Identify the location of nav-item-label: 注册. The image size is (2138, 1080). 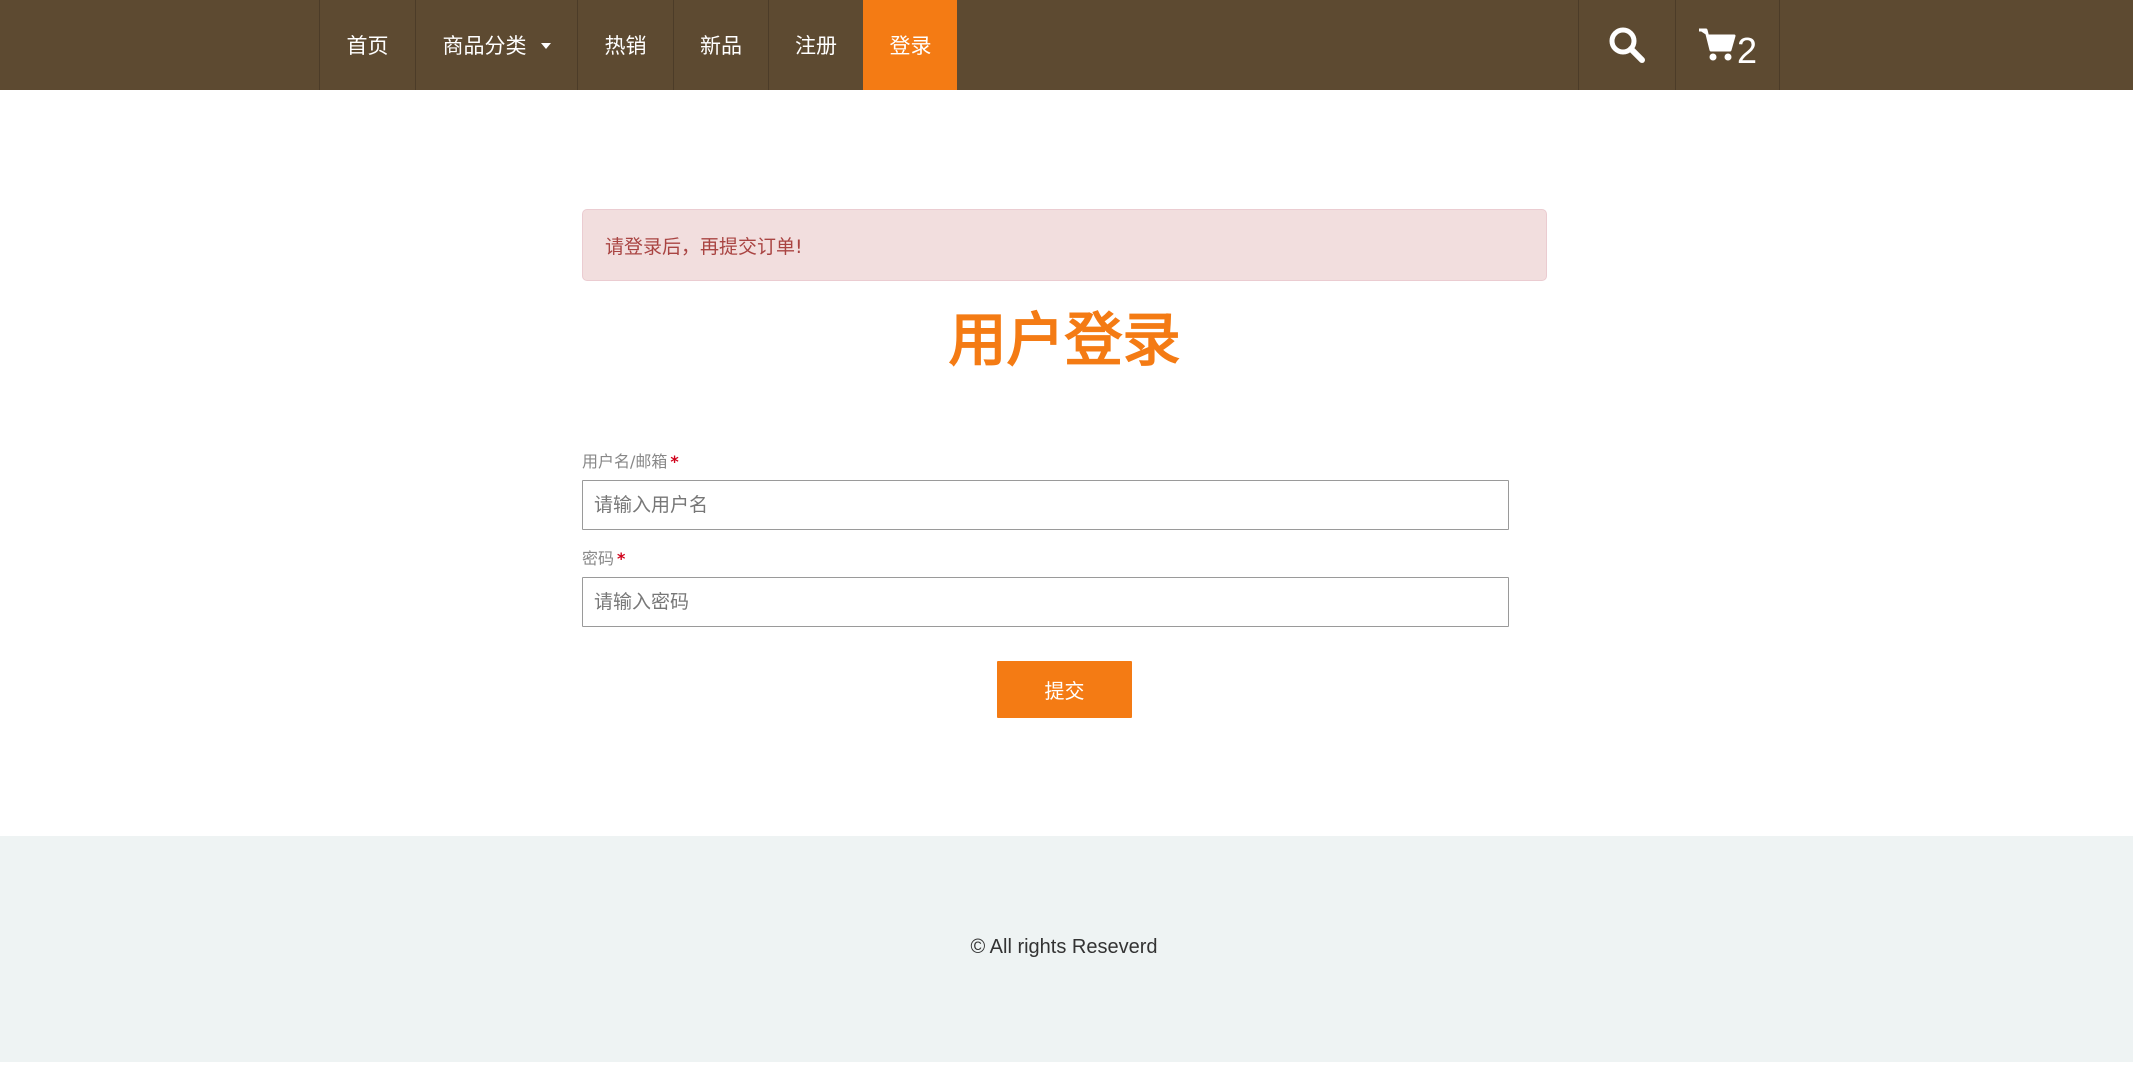
(816, 46).